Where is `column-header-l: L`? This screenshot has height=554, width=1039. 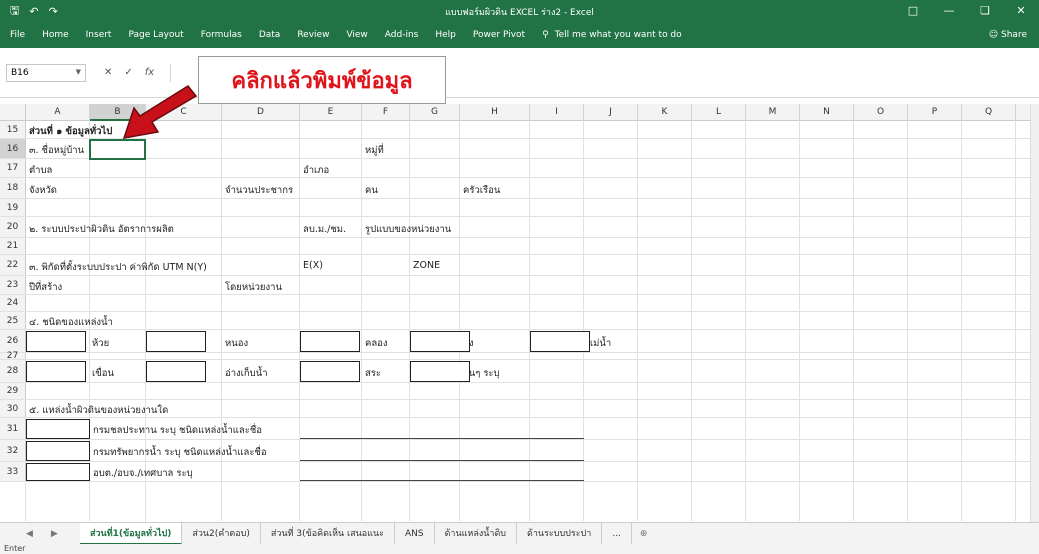 column-header-l: L is located at coordinates (719, 112).